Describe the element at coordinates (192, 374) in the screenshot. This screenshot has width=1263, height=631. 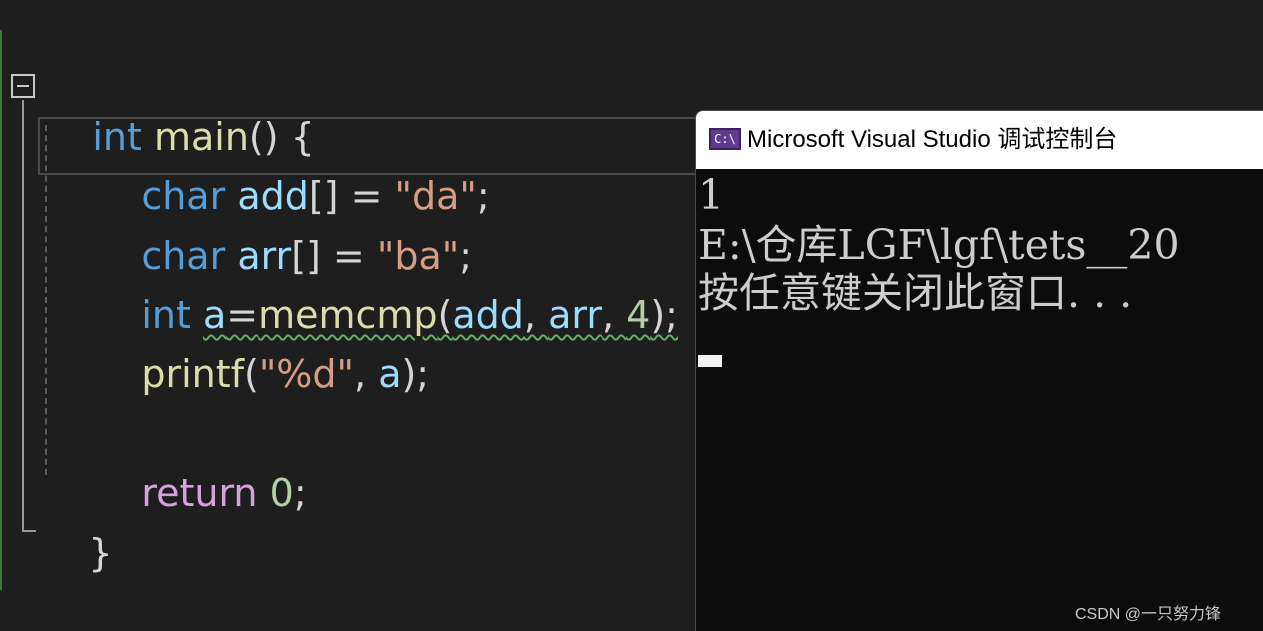
I see `code-token: printf` at that location.